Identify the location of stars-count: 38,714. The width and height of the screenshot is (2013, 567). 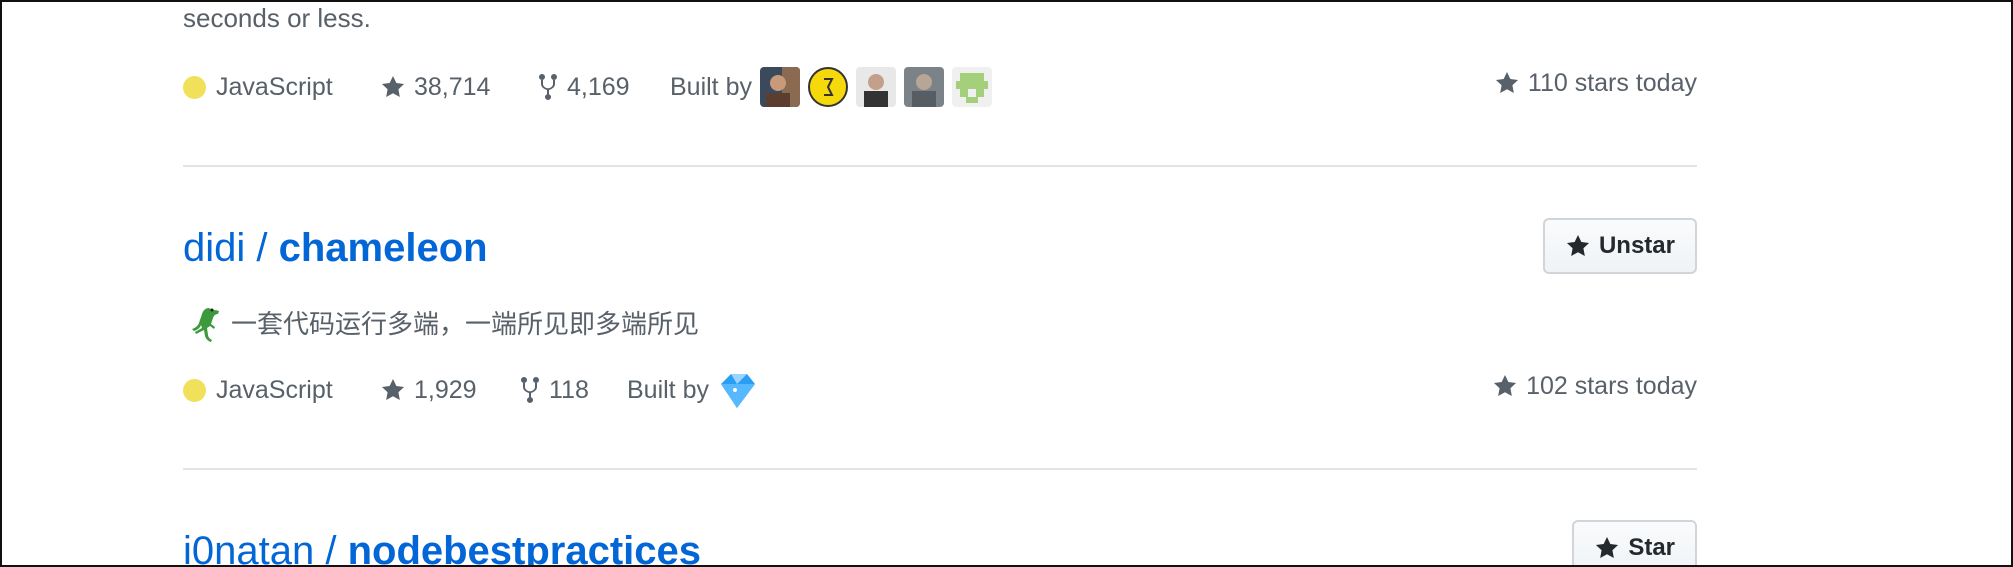
(452, 86).